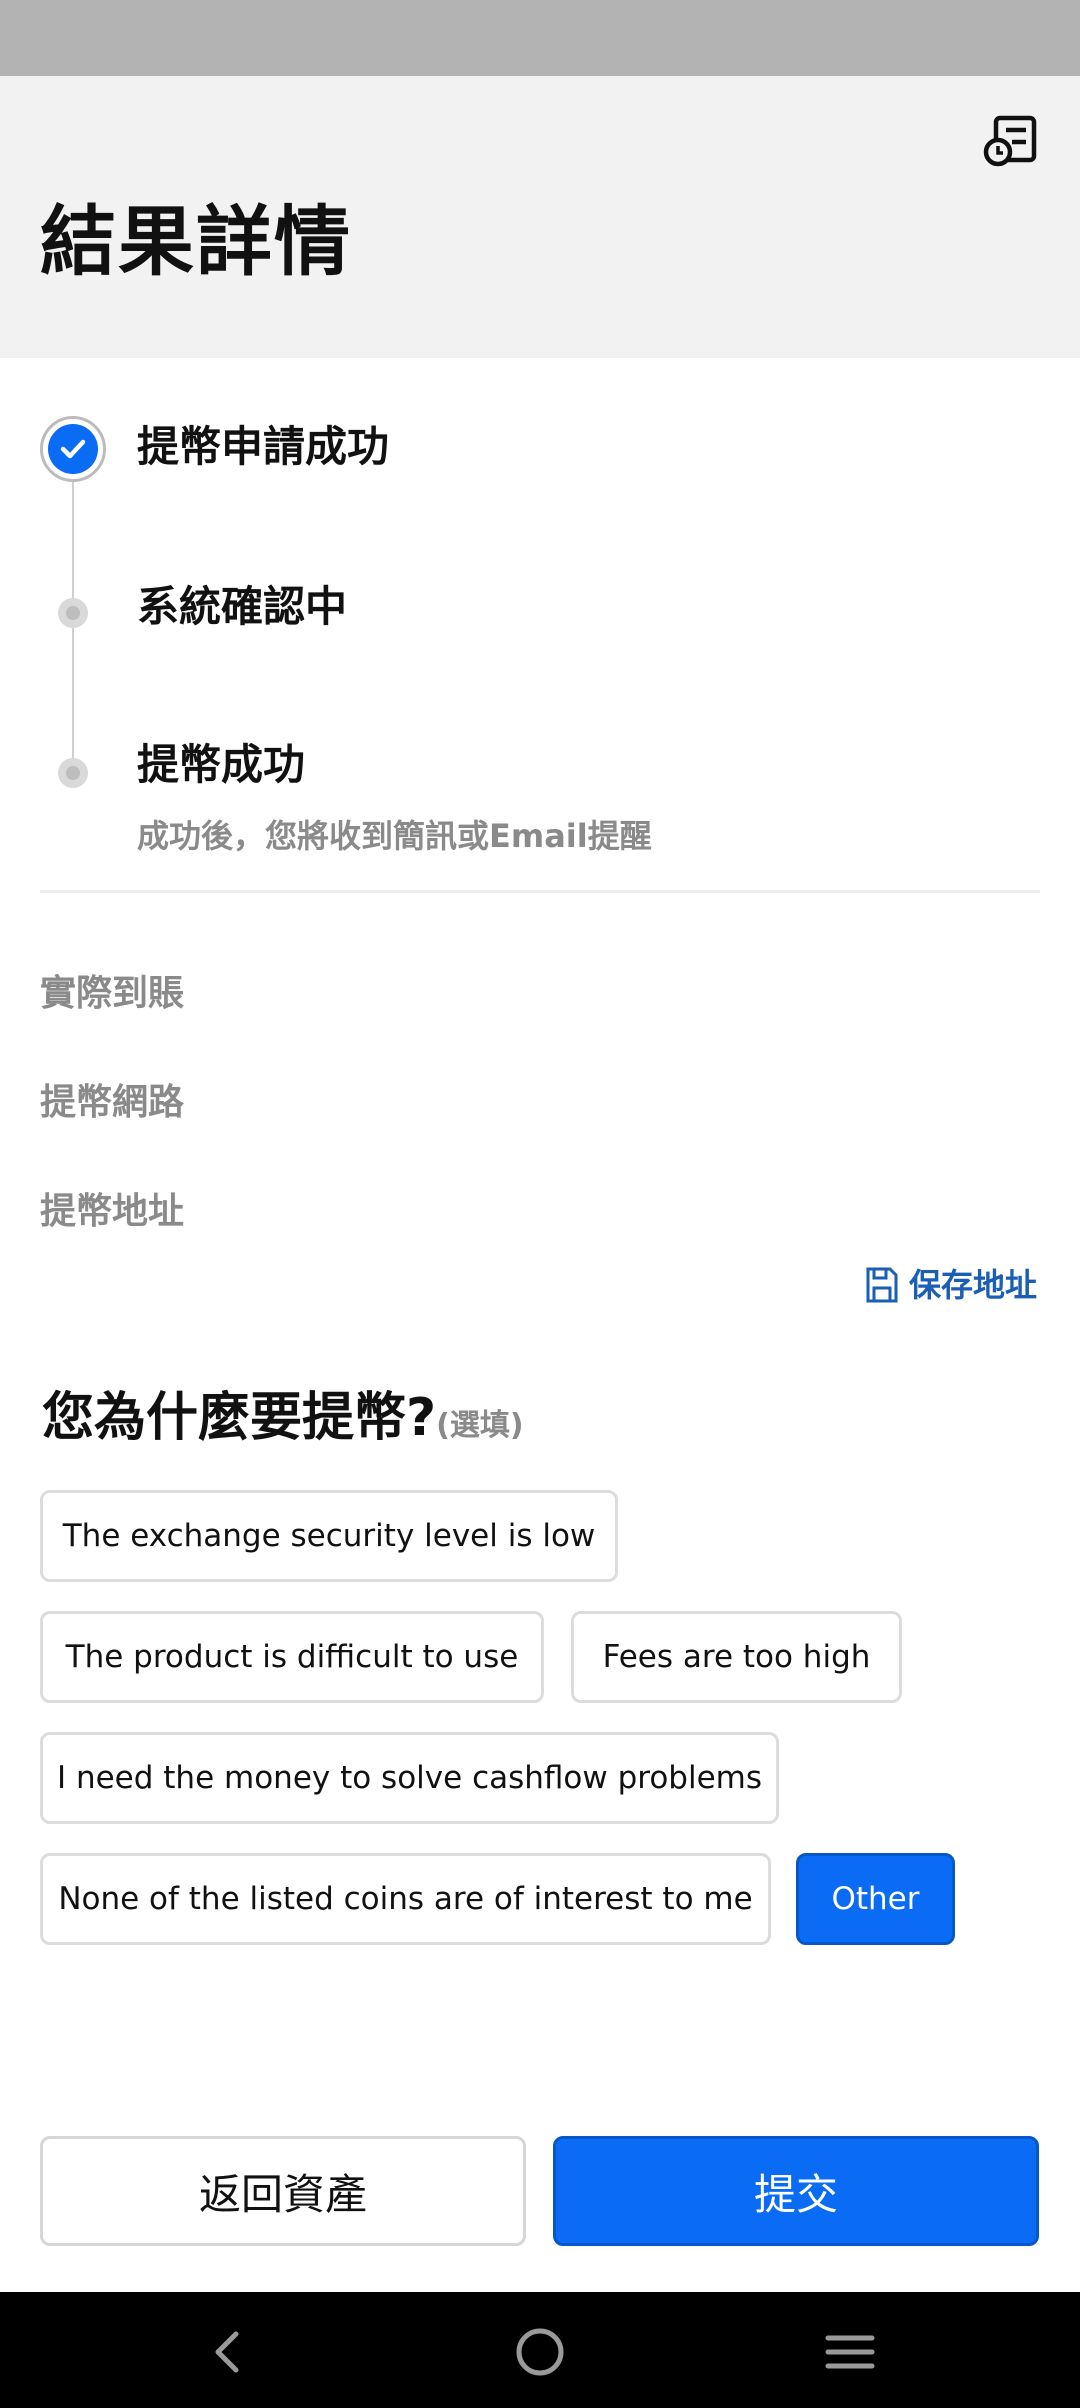 This screenshot has height=2408, width=1080. What do you see at coordinates (329, 1536) in the screenshot?
I see `reason-chip-security: The exchange security level is low` at bounding box center [329, 1536].